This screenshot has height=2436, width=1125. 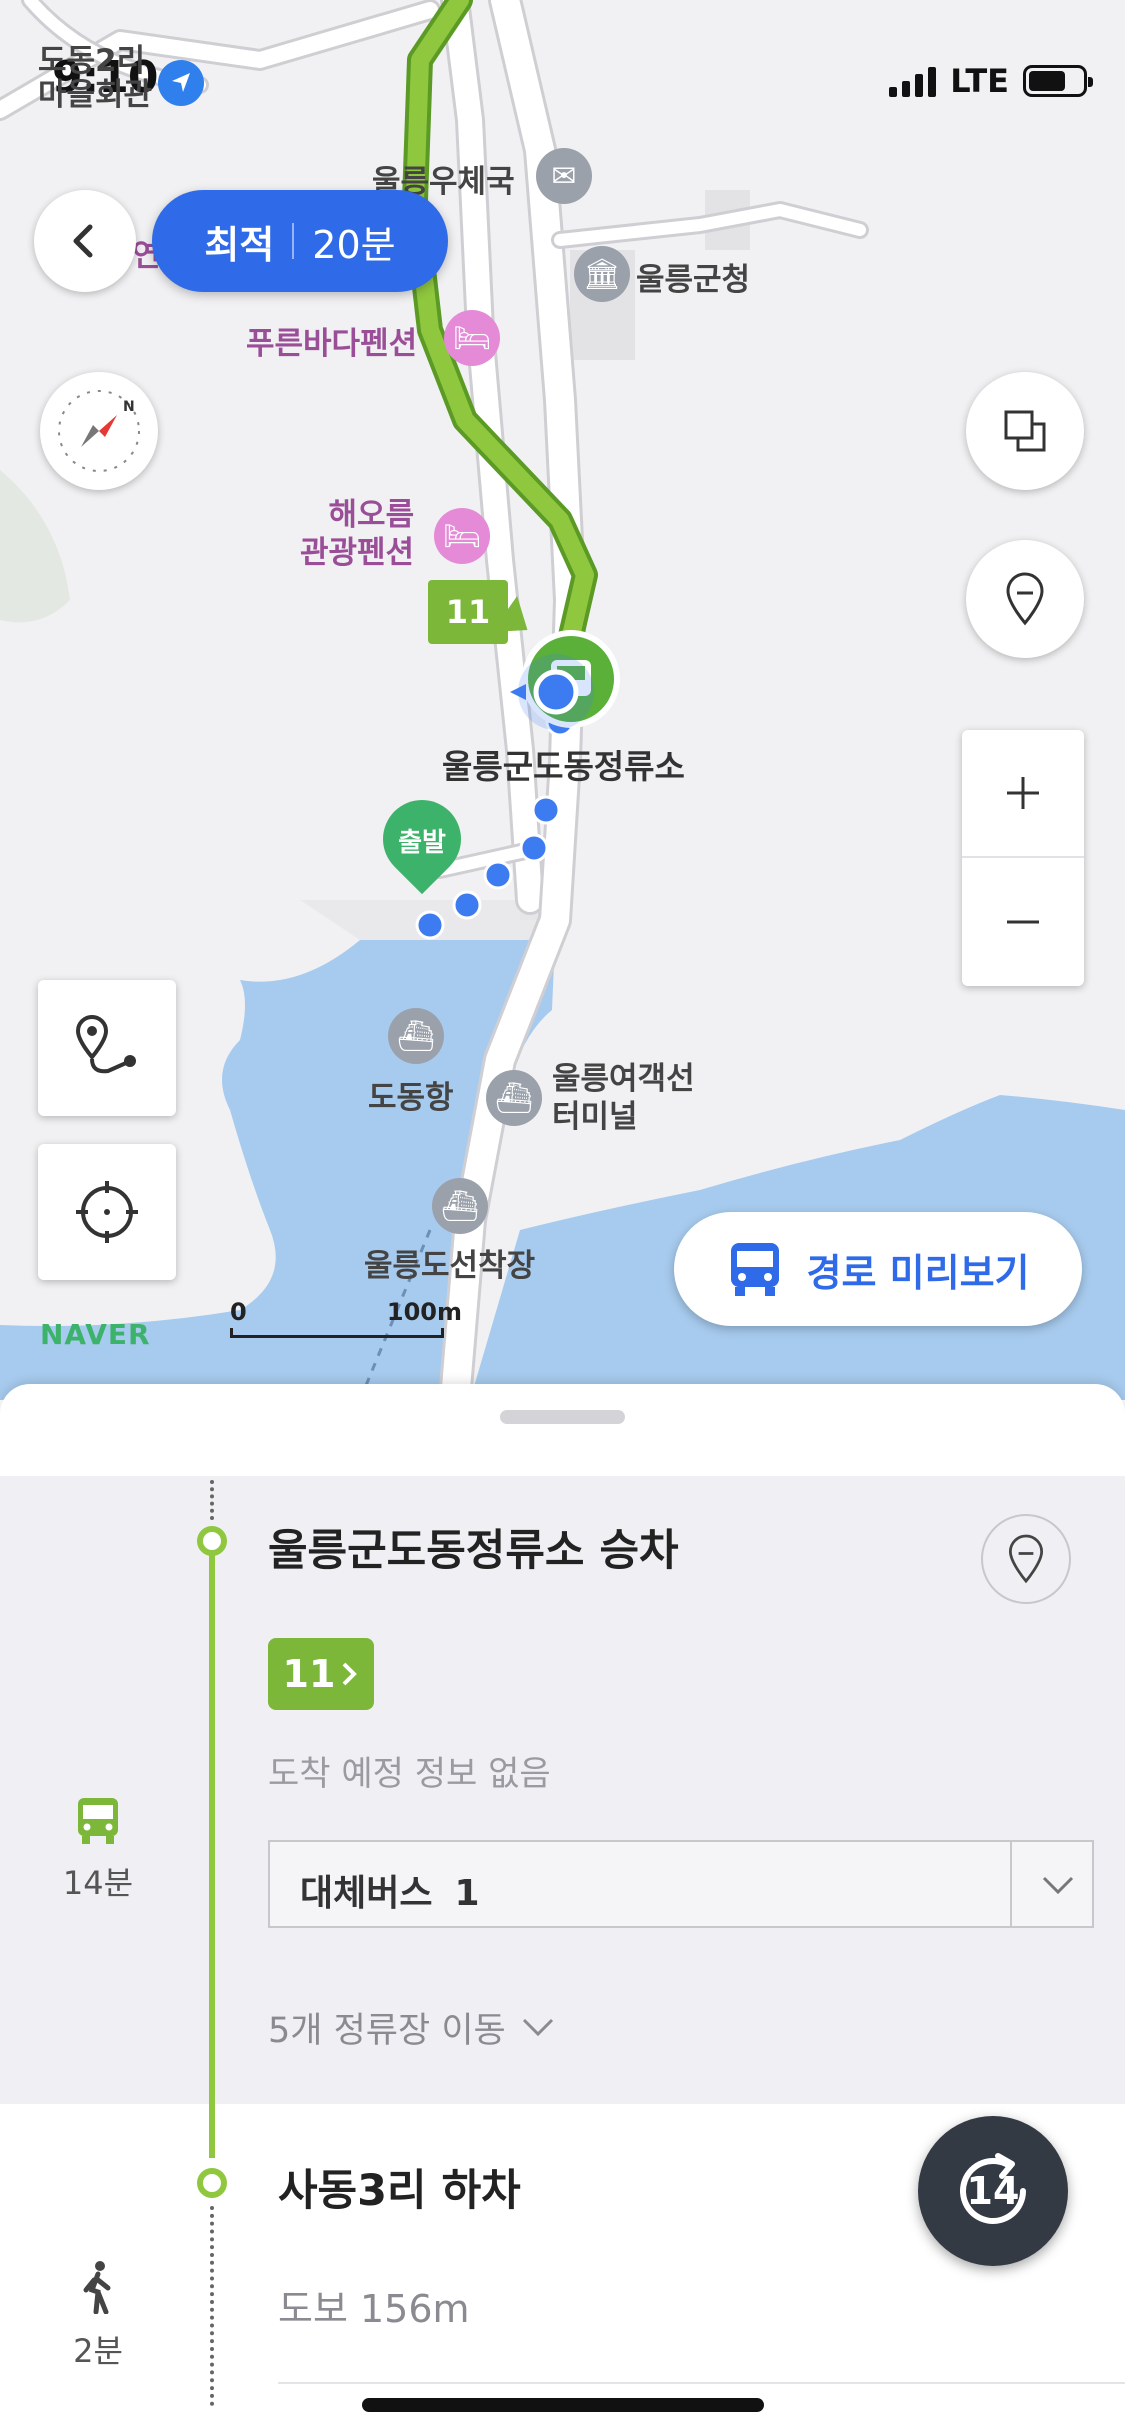 I want to click on poi-dodong-port: 도동항, so click(x=411, y=1098).